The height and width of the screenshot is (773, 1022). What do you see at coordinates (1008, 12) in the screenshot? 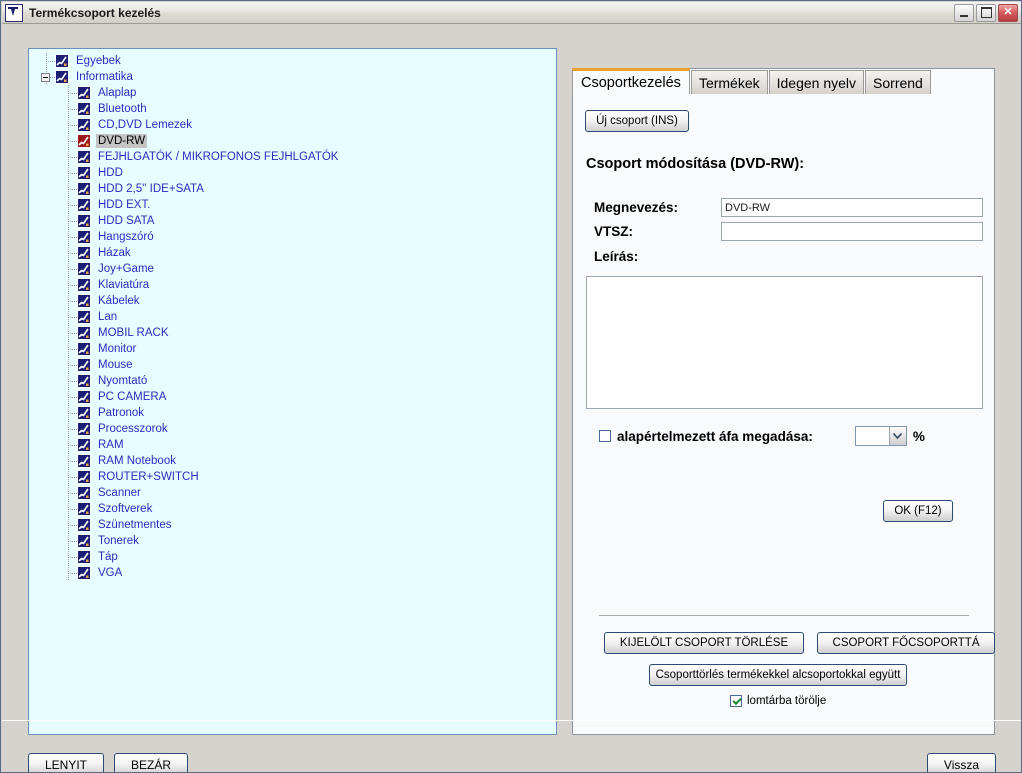
I see `close-button: ✕` at bounding box center [1008, 12].